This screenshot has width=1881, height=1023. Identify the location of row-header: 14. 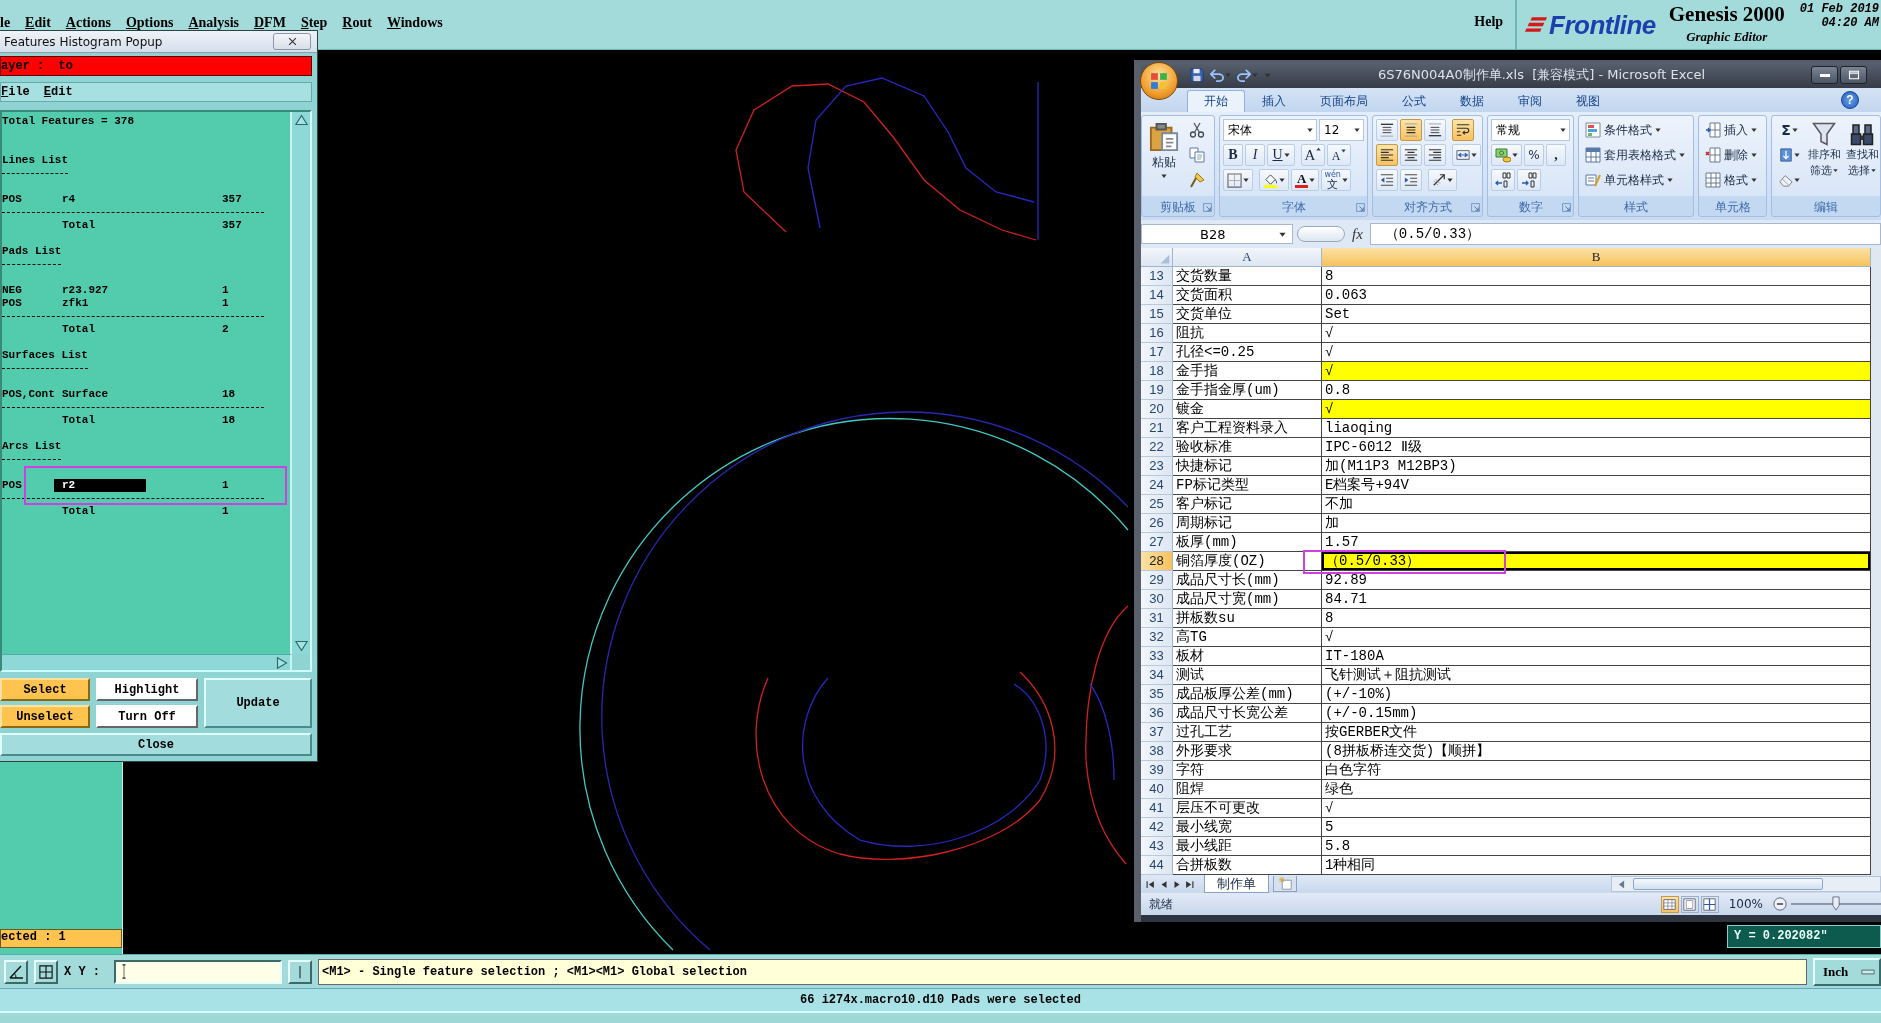
(1157, 295).